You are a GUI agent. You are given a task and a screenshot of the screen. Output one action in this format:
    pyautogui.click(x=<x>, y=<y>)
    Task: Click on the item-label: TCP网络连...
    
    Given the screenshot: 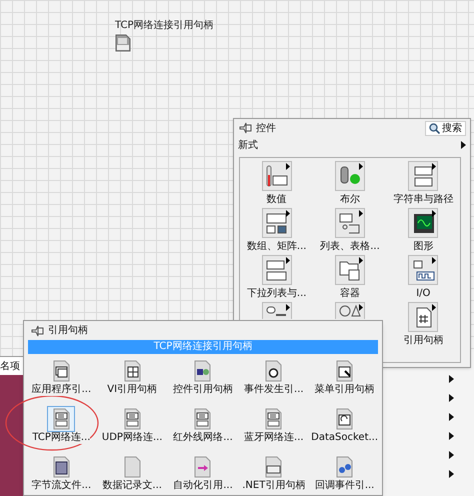 What is the action you would take?
    pyautogui.click(x=61, y=438)
    